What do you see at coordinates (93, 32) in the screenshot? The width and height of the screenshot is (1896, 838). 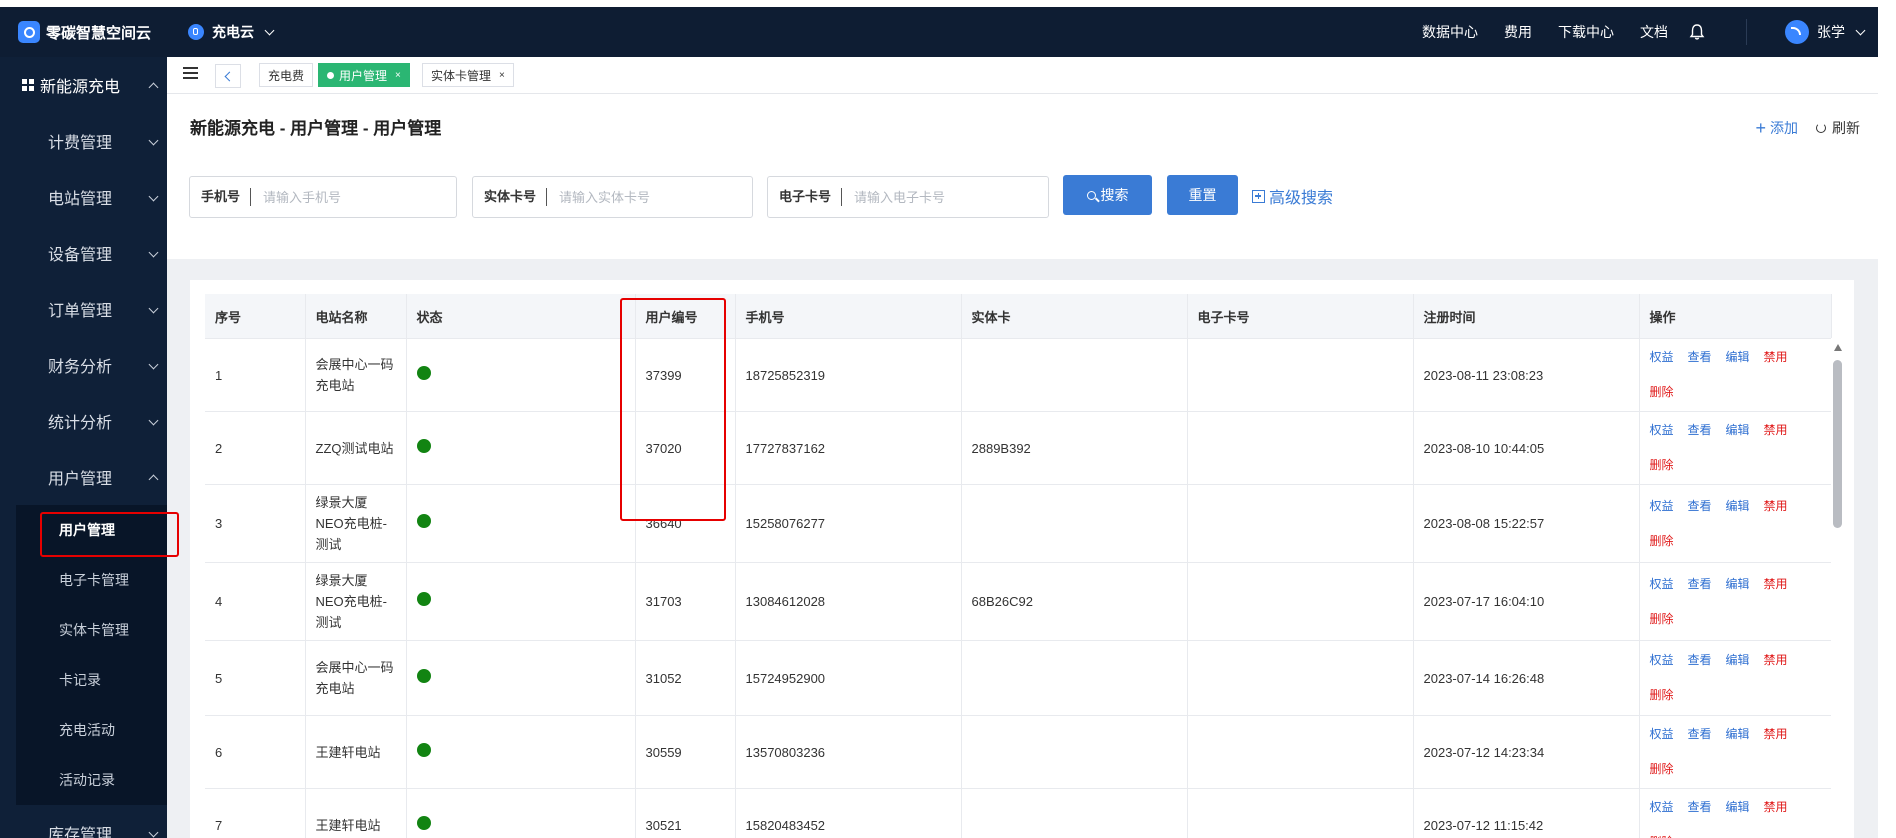 I see `brand: 零碳智慧空间云` at bounding box center [93, 32].